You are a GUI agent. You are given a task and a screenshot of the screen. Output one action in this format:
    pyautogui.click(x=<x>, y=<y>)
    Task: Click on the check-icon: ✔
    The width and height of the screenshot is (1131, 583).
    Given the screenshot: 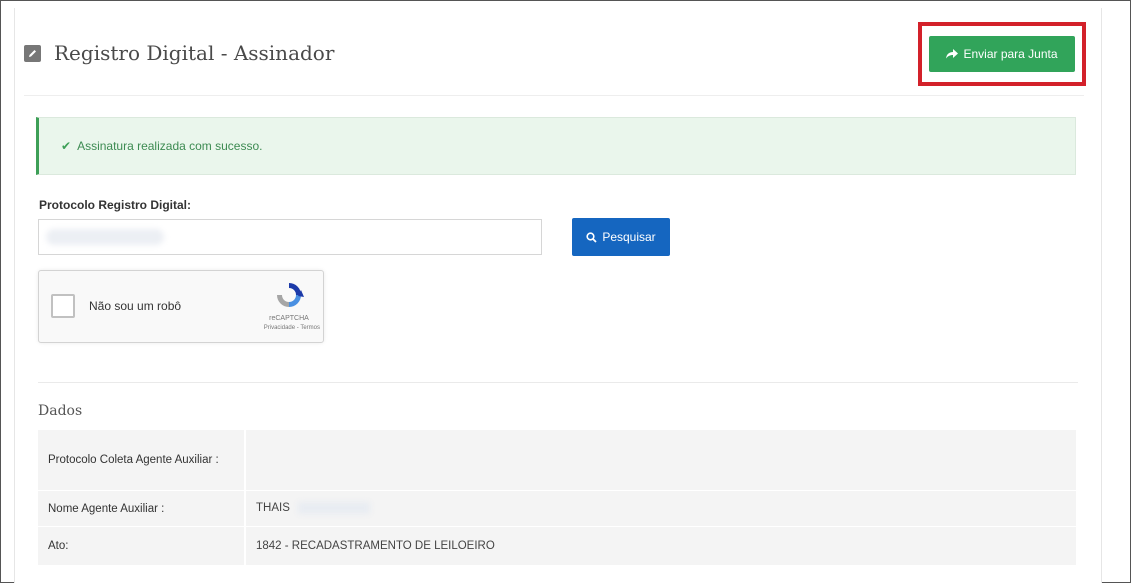 What is the action you would take?
    pyautogui.click(x=66, y=146)
    